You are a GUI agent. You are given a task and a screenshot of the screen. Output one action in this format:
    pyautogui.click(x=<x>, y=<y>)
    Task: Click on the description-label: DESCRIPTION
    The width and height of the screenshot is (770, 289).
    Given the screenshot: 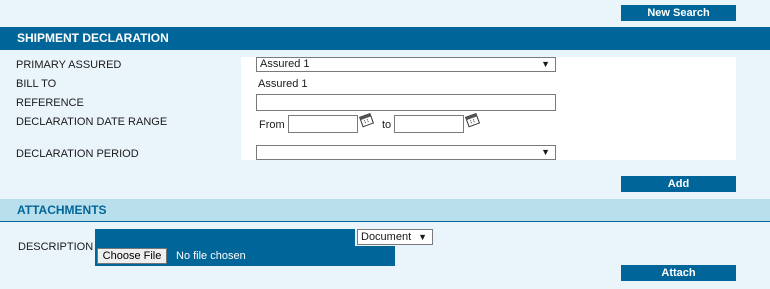 What is the action you would take?
    pyautogui.click(x=56, y=247)
    